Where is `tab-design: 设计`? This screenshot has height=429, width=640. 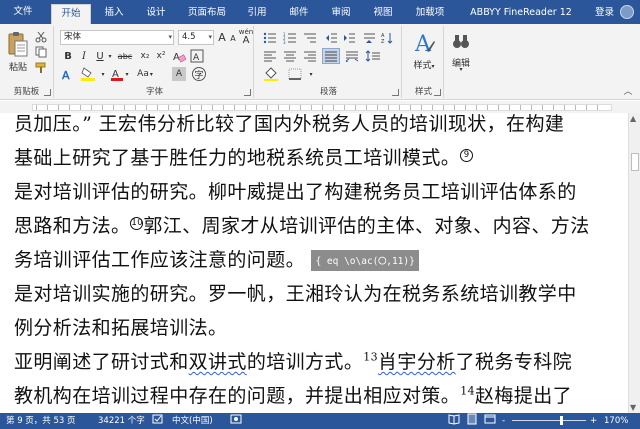 tab-design: 设计 is located at coordinates (156, 14).